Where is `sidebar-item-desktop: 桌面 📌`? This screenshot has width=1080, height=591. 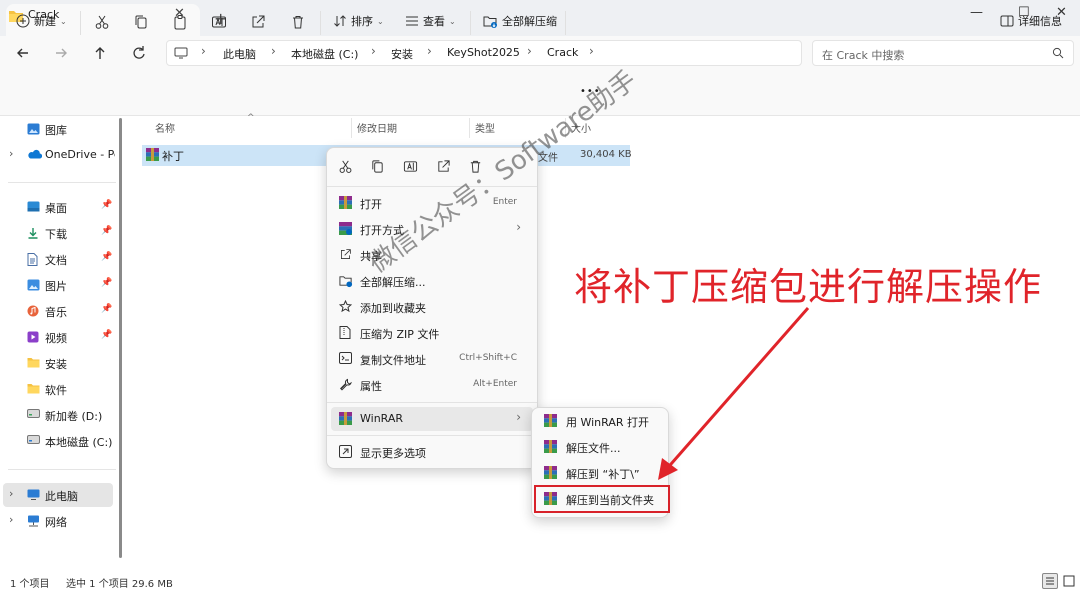
sidebar-item-desktop: 桌面 📌 is located at coordinates (59, 207).